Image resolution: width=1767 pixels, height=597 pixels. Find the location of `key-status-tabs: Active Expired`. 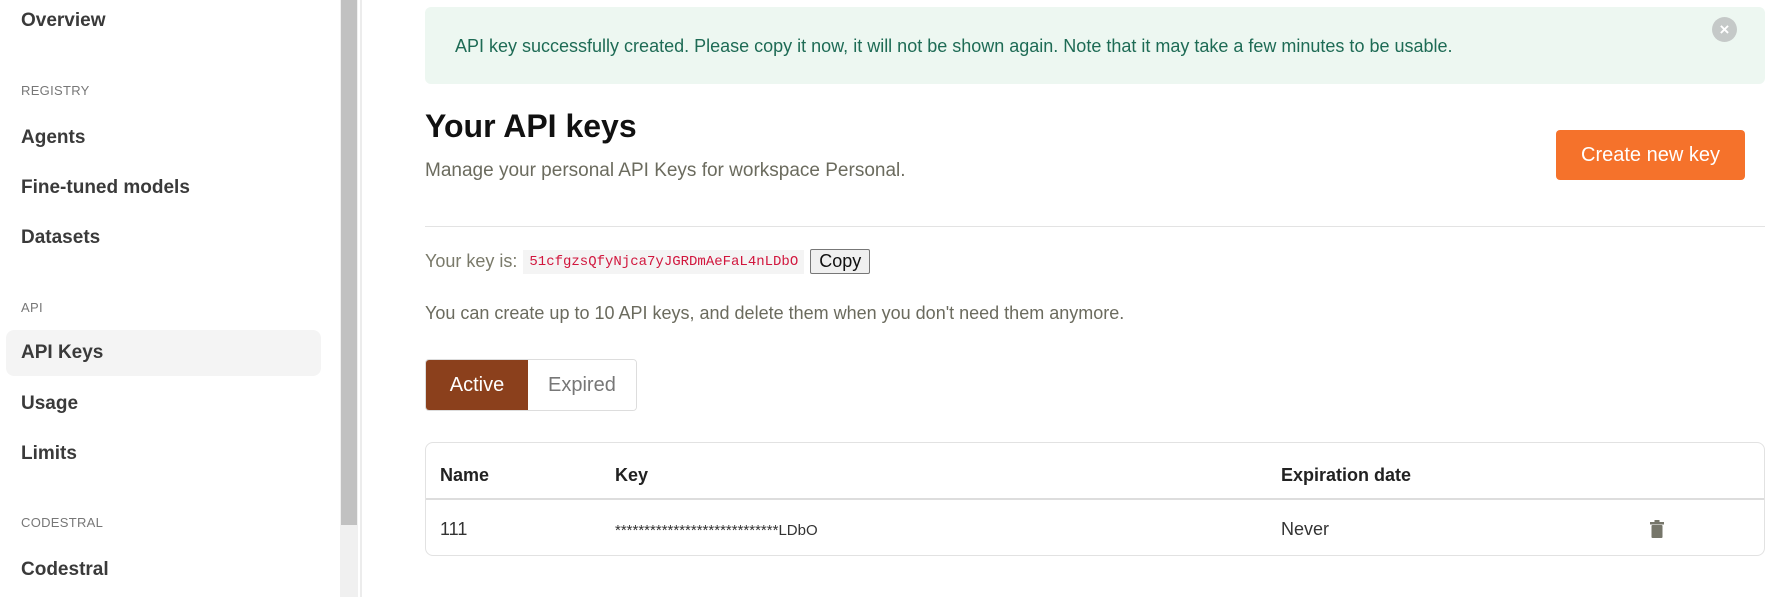

key-status-tabs: Active Expired is located at coordinates (531, 385).